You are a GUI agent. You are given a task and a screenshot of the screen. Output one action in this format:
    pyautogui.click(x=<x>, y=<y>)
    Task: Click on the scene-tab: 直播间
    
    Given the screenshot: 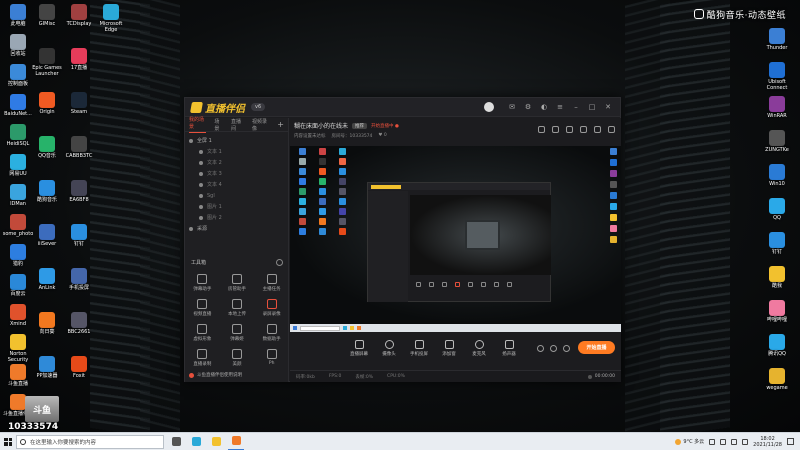 What is the action you would take?
    pyautogui.click(x=237, y=125)
    